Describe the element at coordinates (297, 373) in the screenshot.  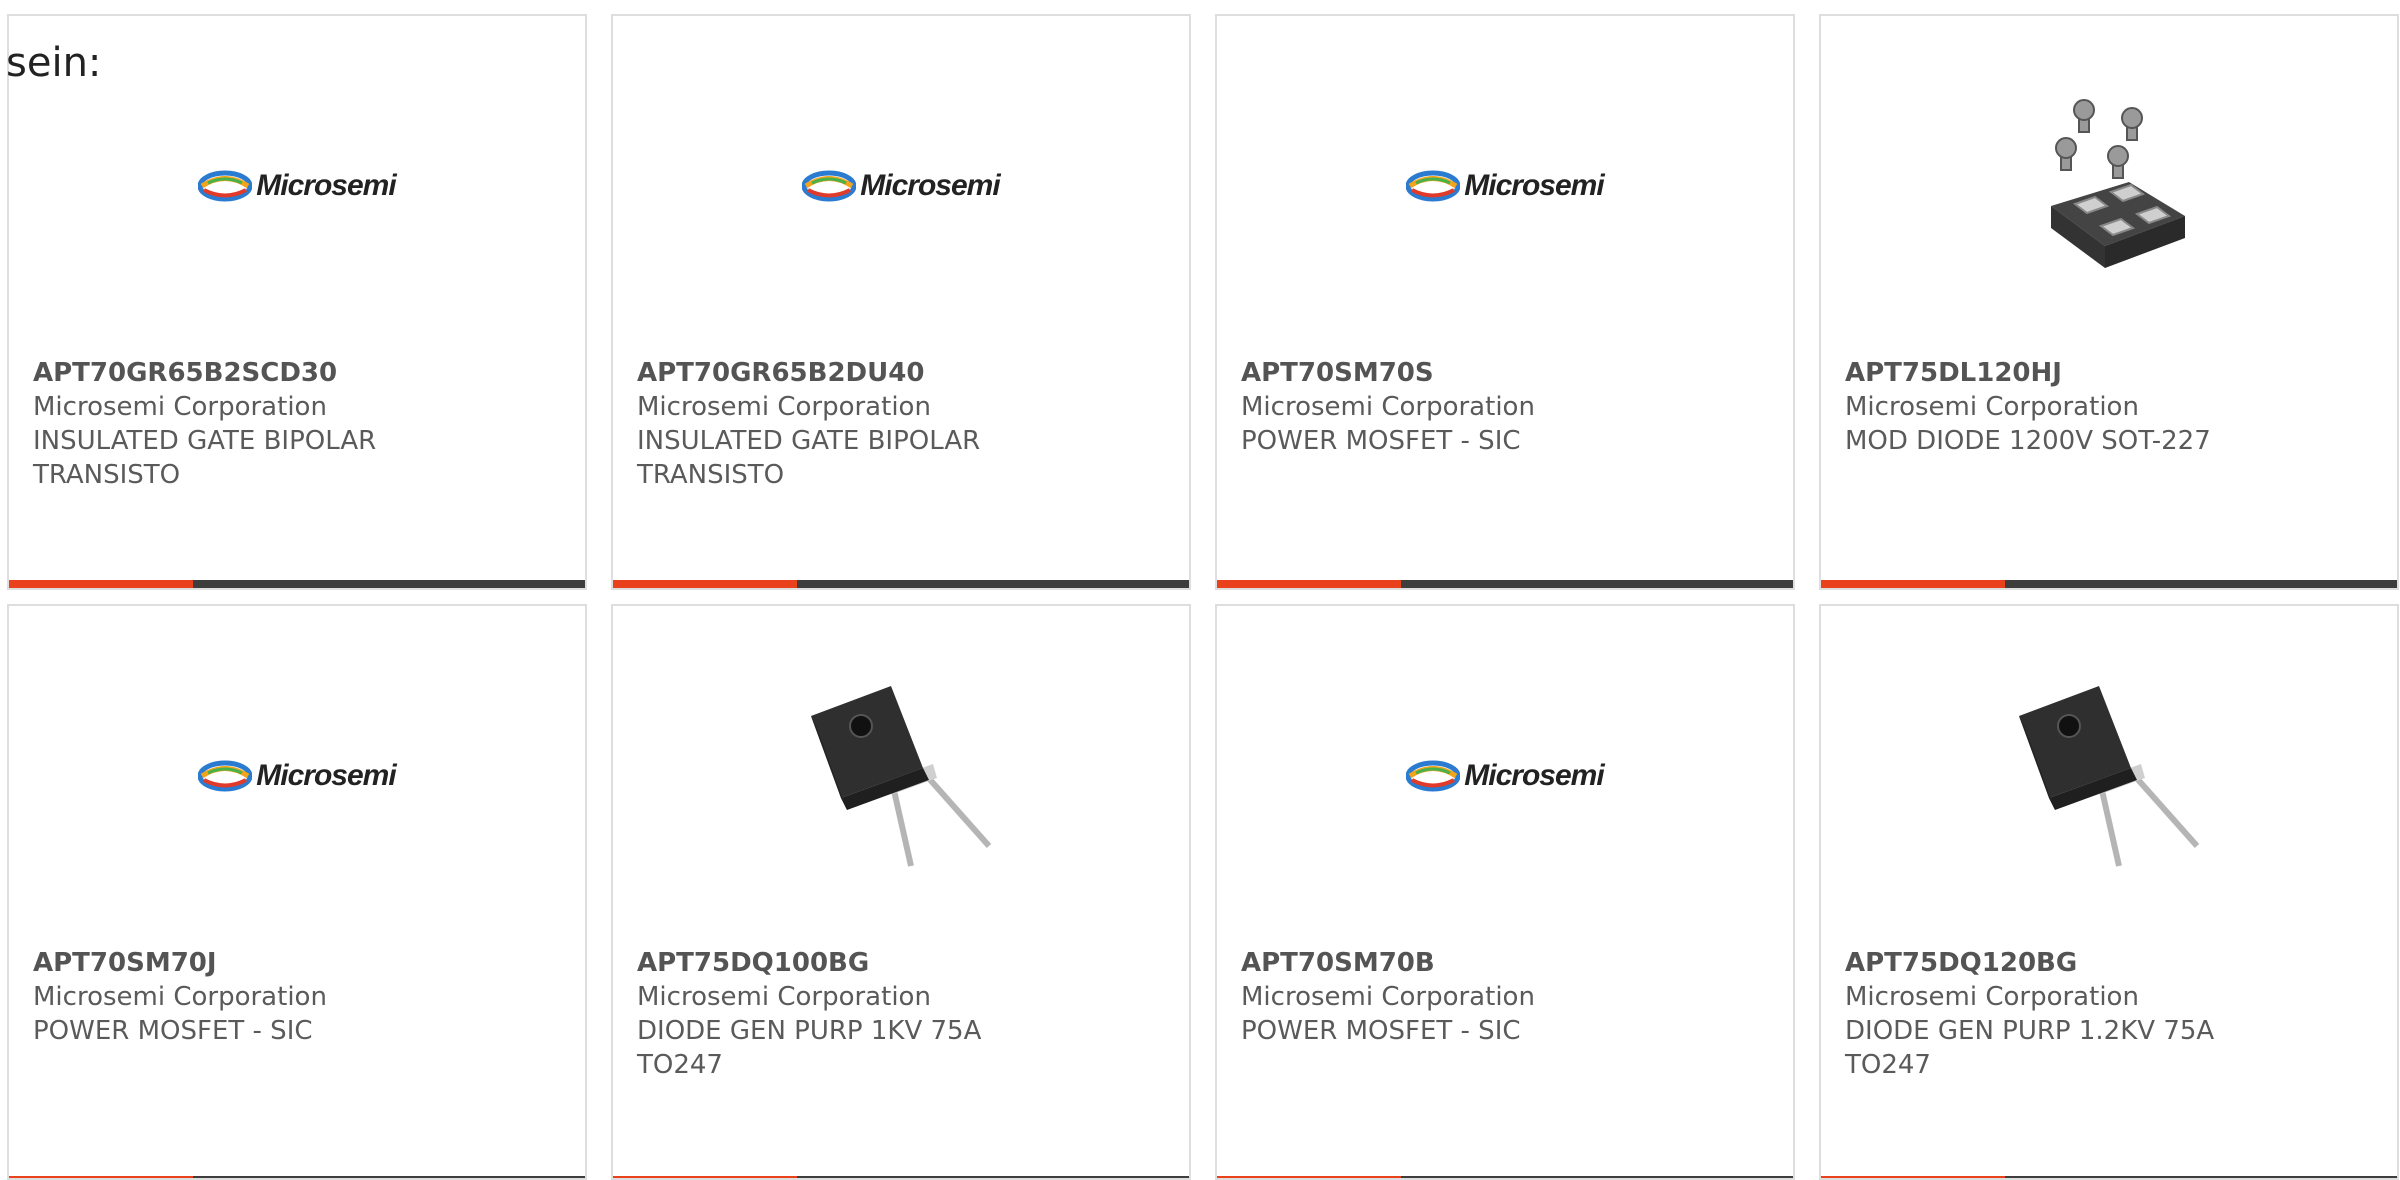
I see `part-number: APT70GR65B2SCD30` at that location.